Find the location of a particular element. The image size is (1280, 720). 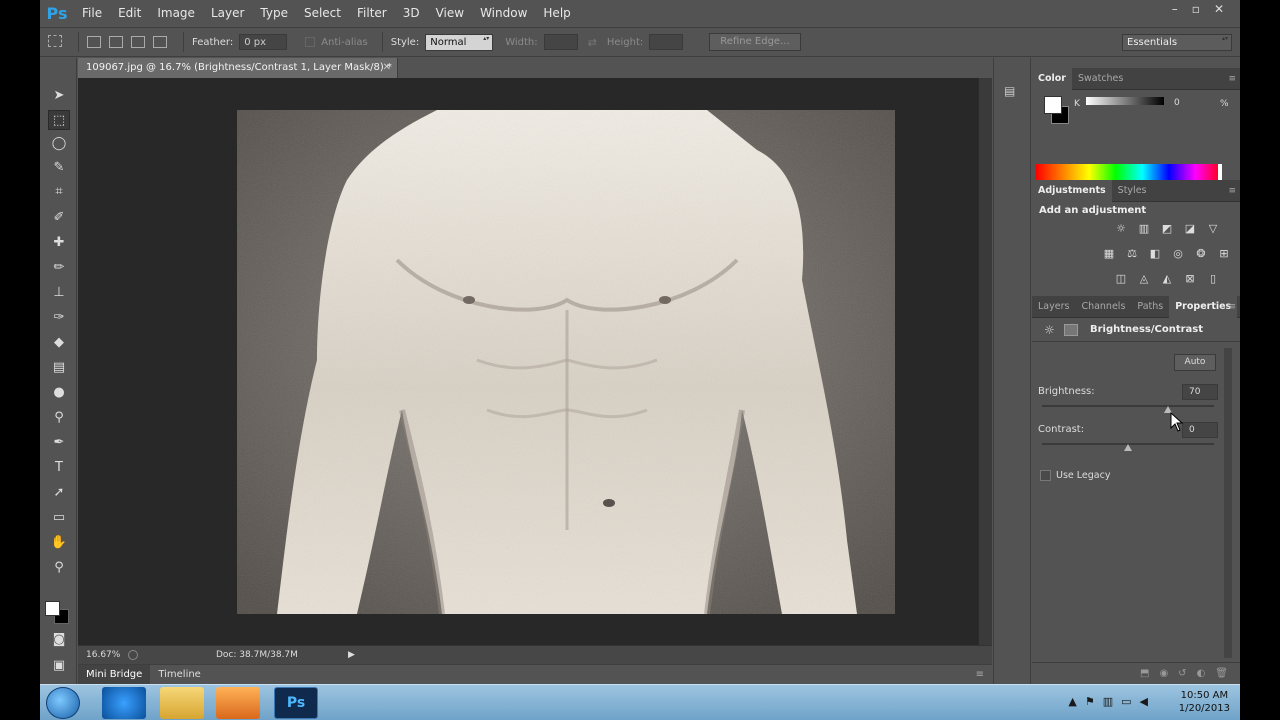

menu-select: Select is located at coordinates (322, 13).